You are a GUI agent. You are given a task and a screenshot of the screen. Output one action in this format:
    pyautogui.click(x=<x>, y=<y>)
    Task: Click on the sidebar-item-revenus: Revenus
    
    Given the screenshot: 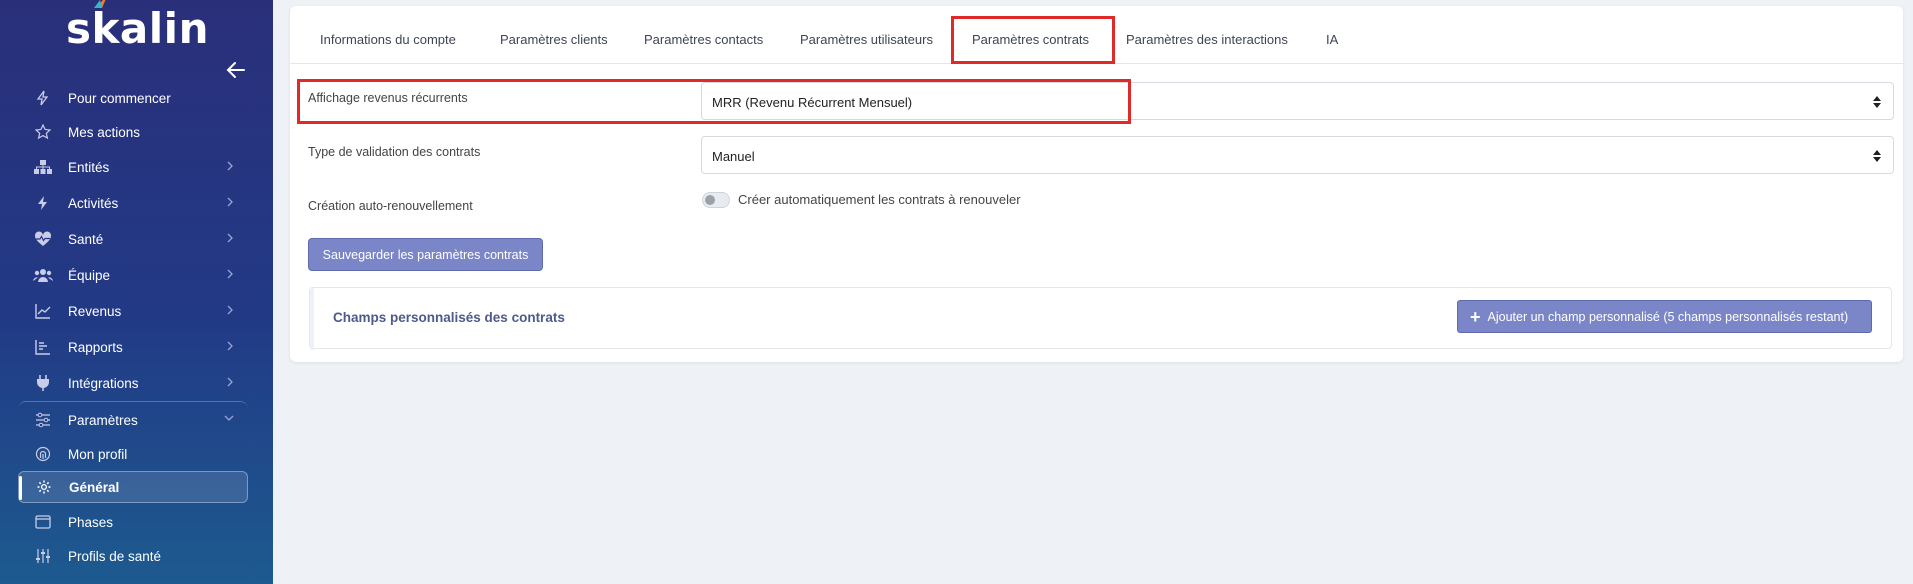 What is the action you would take?
    pyautogui.click(x=133, y=311)
    